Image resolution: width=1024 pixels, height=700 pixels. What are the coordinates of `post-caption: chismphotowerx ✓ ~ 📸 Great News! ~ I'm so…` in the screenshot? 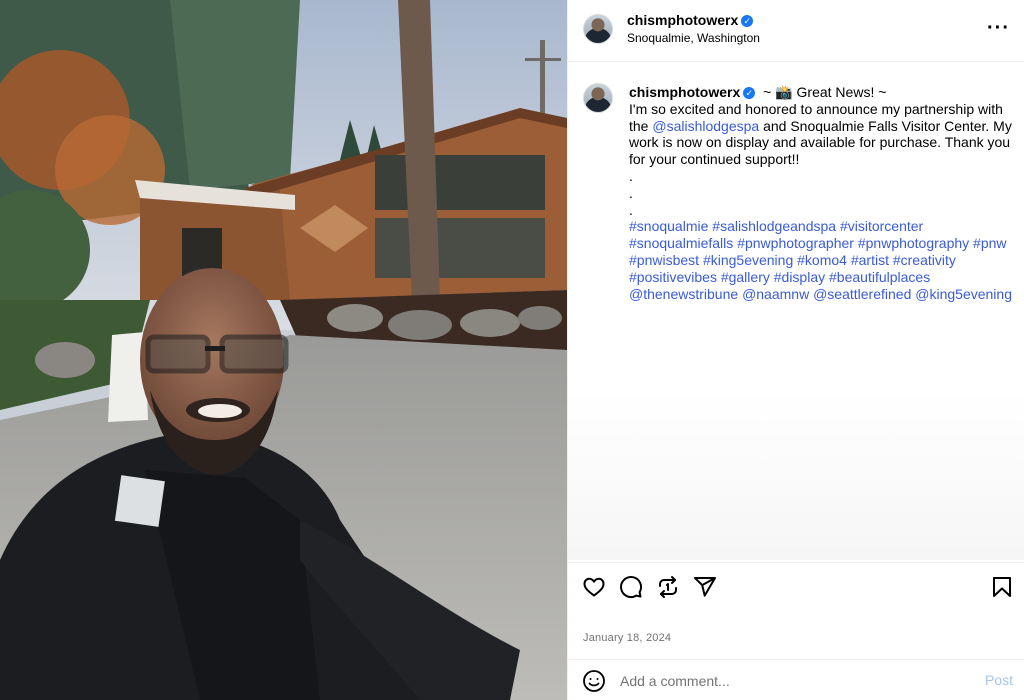 It's located at (821, 193).